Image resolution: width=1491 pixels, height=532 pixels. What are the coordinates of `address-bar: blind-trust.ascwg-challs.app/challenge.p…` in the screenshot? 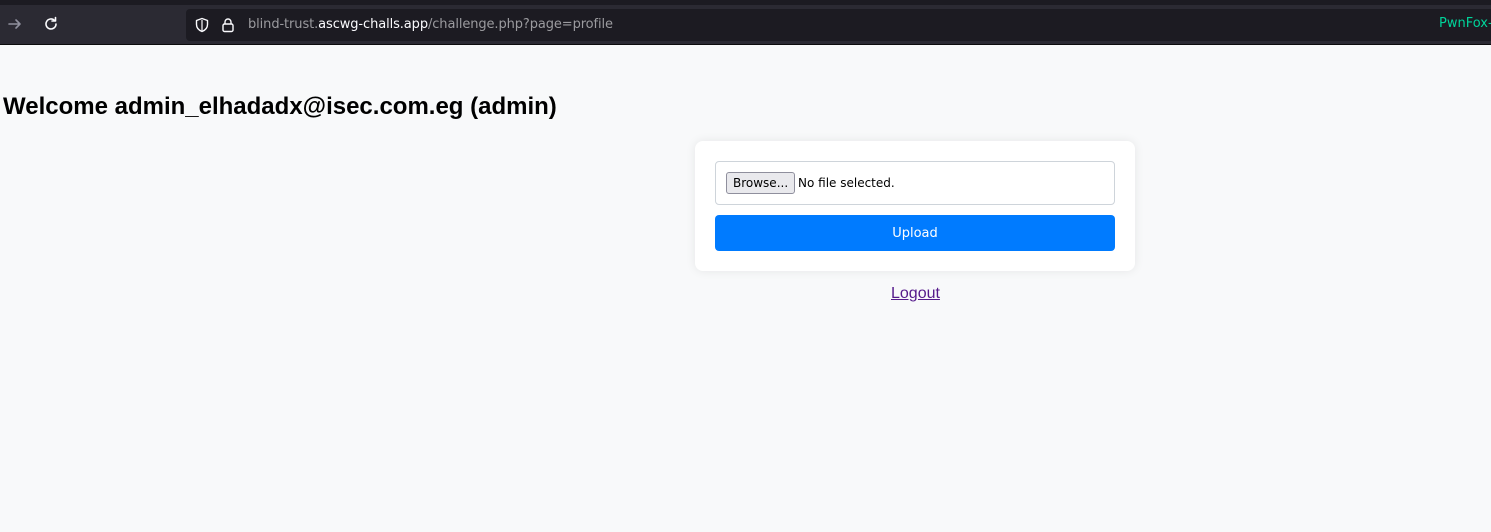 It's located at (838, 25).